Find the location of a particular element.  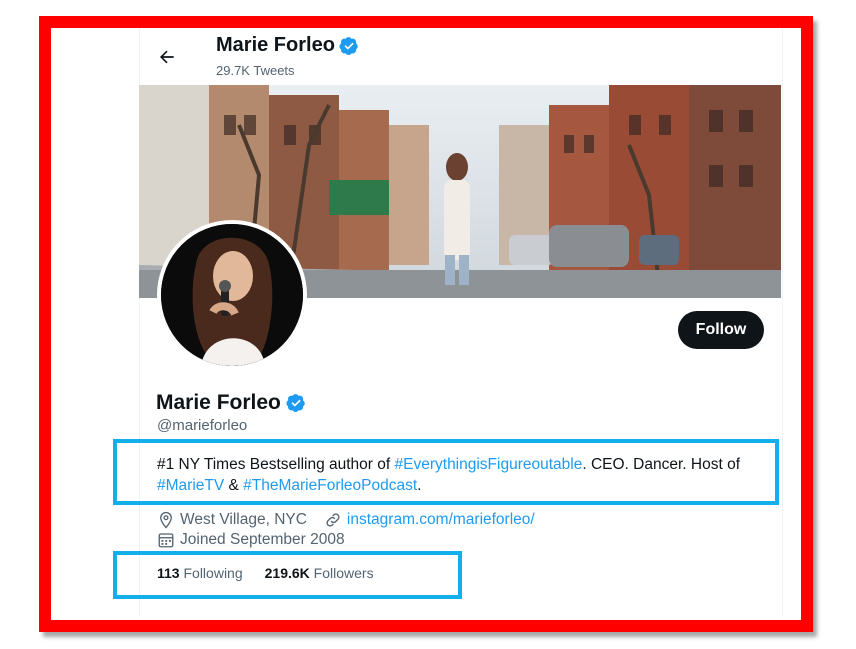

joined-row: Joined September 2008 is located at coordinates (251, 540).